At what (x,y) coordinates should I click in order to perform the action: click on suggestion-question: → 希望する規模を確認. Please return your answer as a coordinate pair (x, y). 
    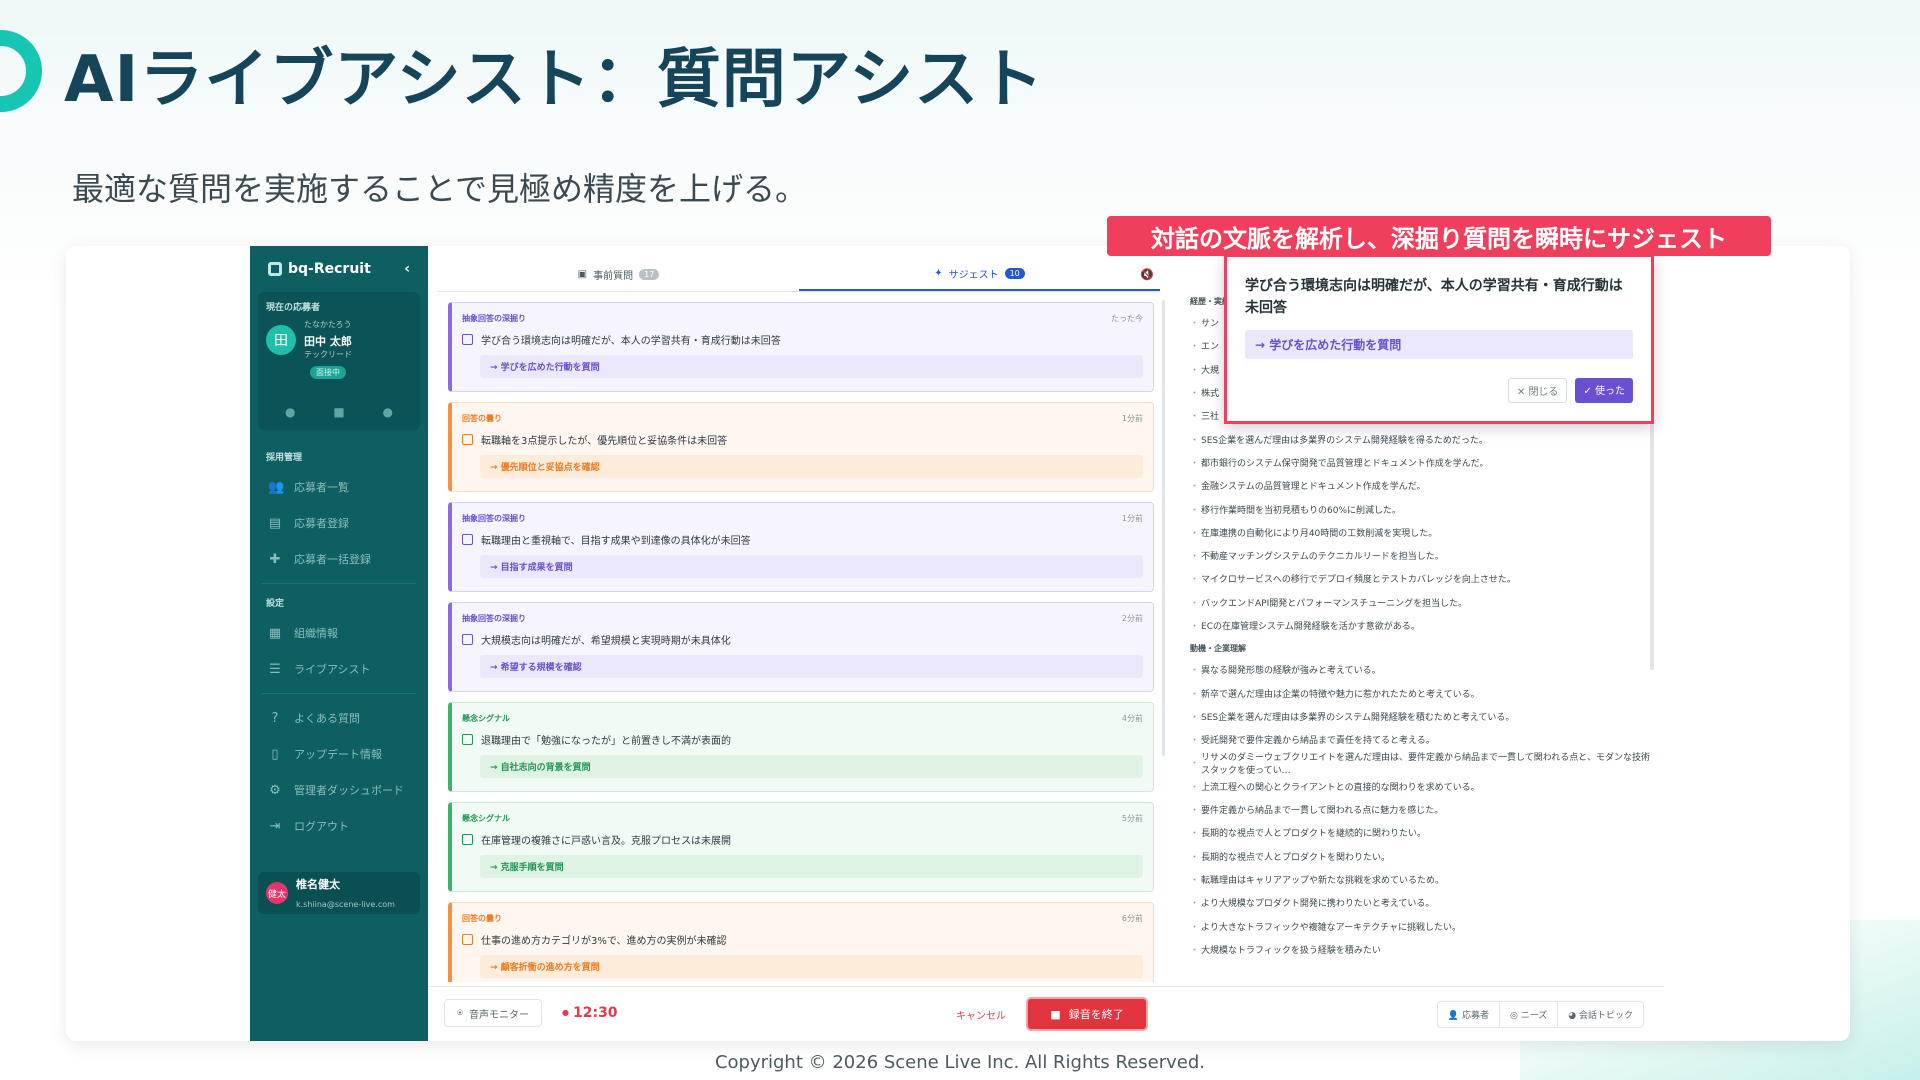
    Looking at the image, I should click on (811, 666).